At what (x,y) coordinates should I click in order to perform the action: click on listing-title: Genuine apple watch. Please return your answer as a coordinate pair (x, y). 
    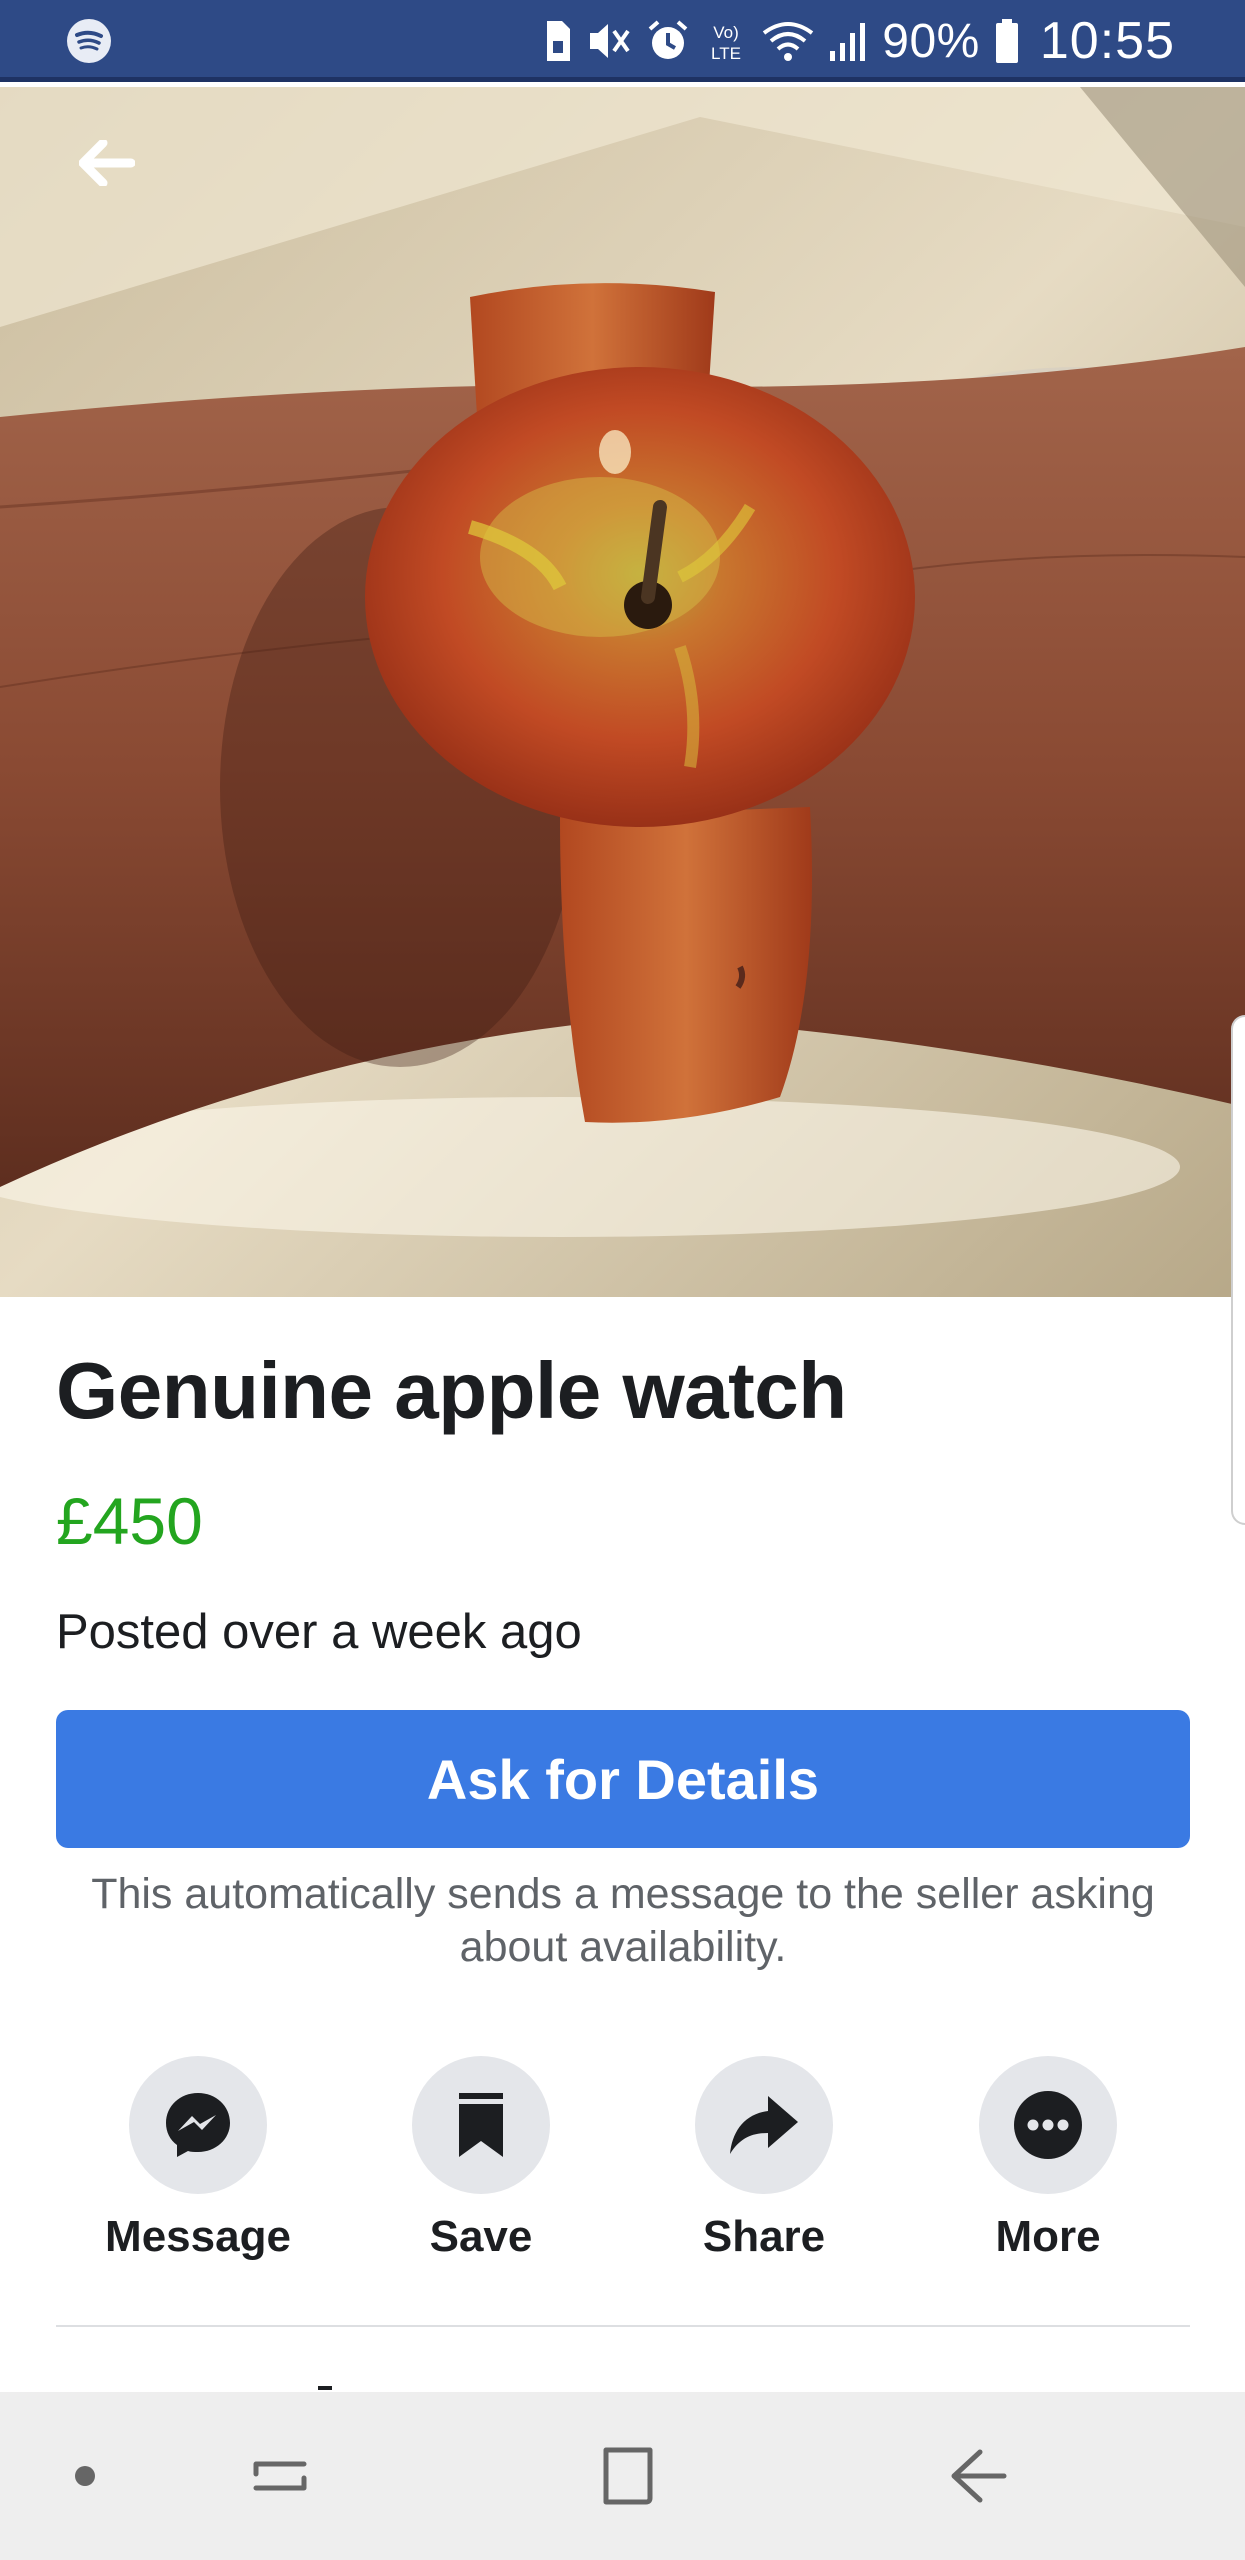
    Looking at the image, I should click on (451, 1390).